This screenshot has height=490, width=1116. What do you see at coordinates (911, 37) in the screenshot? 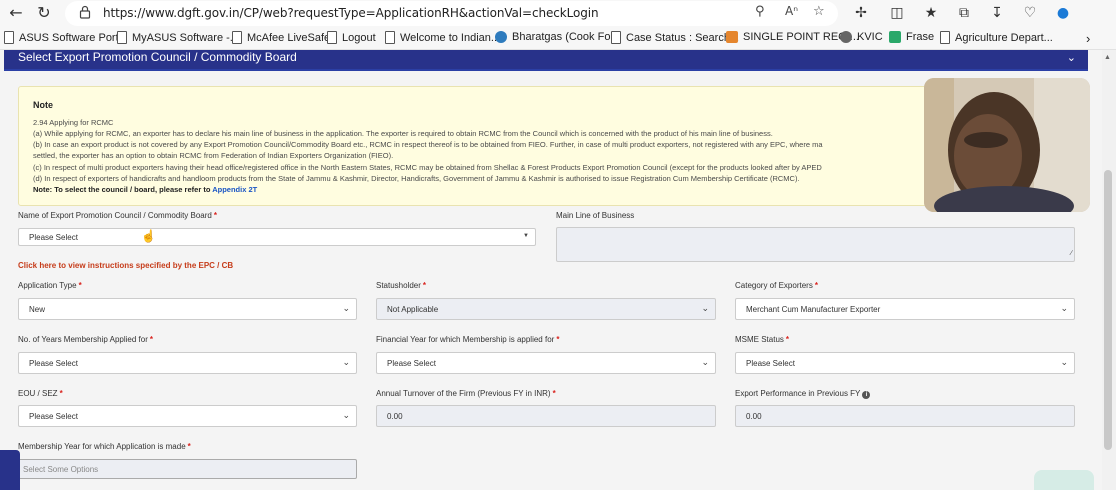
I see `favorite-item: Frase` at bounding box center [911, 37].